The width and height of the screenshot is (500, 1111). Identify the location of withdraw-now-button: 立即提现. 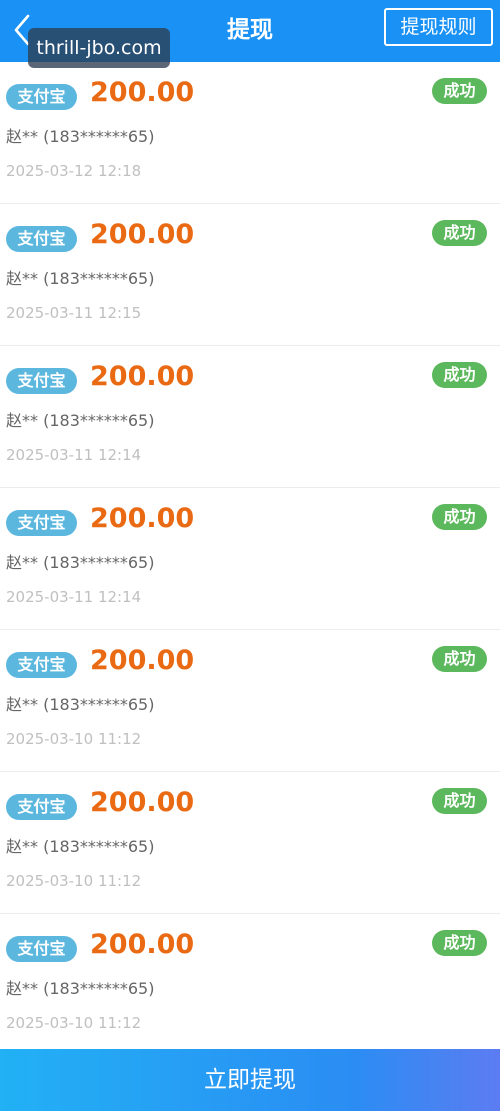
(250, 1080).